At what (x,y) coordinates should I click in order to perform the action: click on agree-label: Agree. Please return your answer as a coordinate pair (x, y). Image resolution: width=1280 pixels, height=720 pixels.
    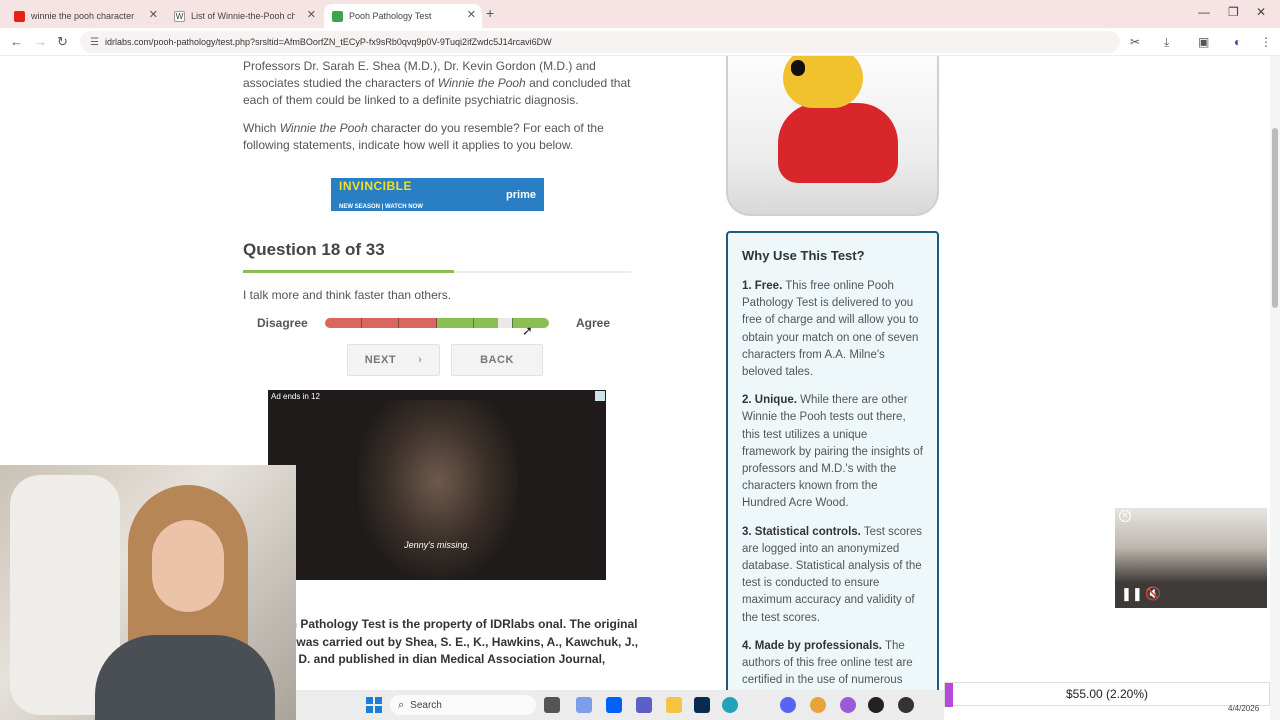
    Looking at the image, I should click on (593, 323).